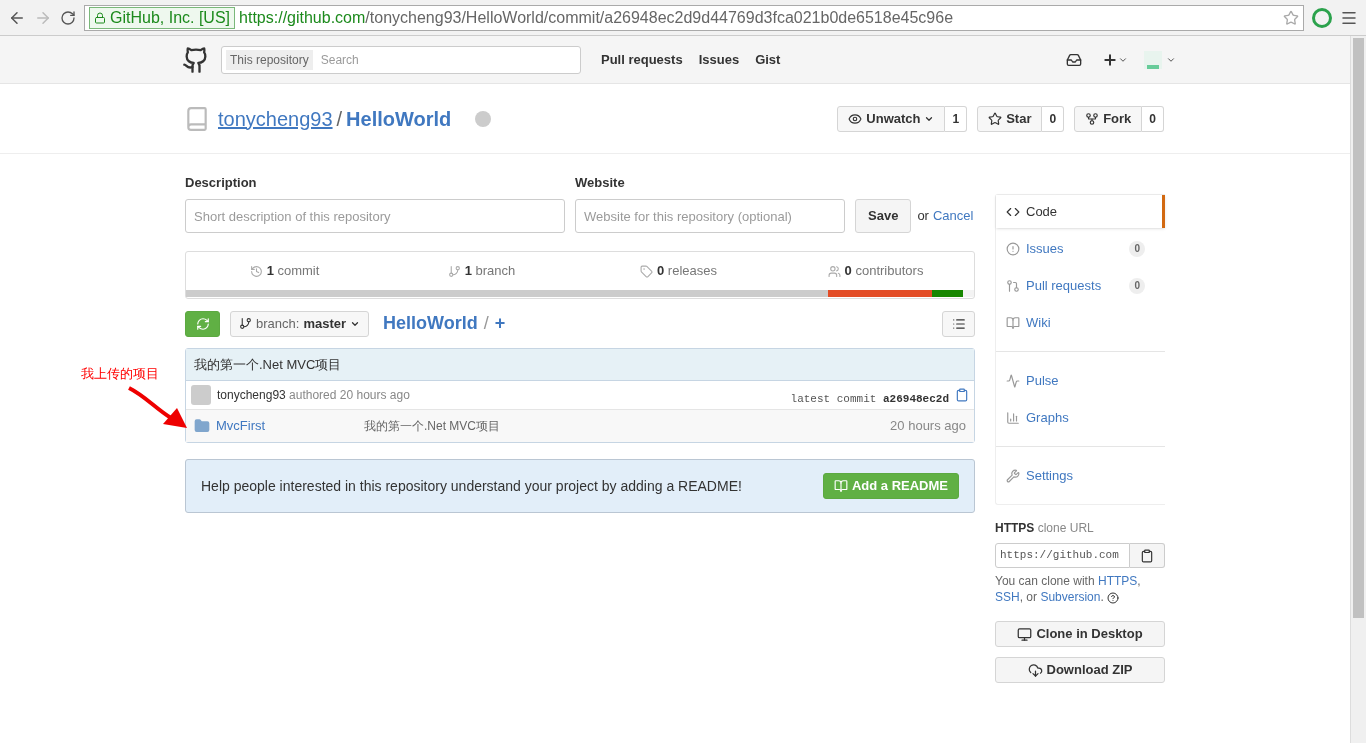 The image size is (1366, 743). What do you see at coordinates (269, 59) in the screenshot?
I see `search-scope: This repository` at bounding box center [269, 59].